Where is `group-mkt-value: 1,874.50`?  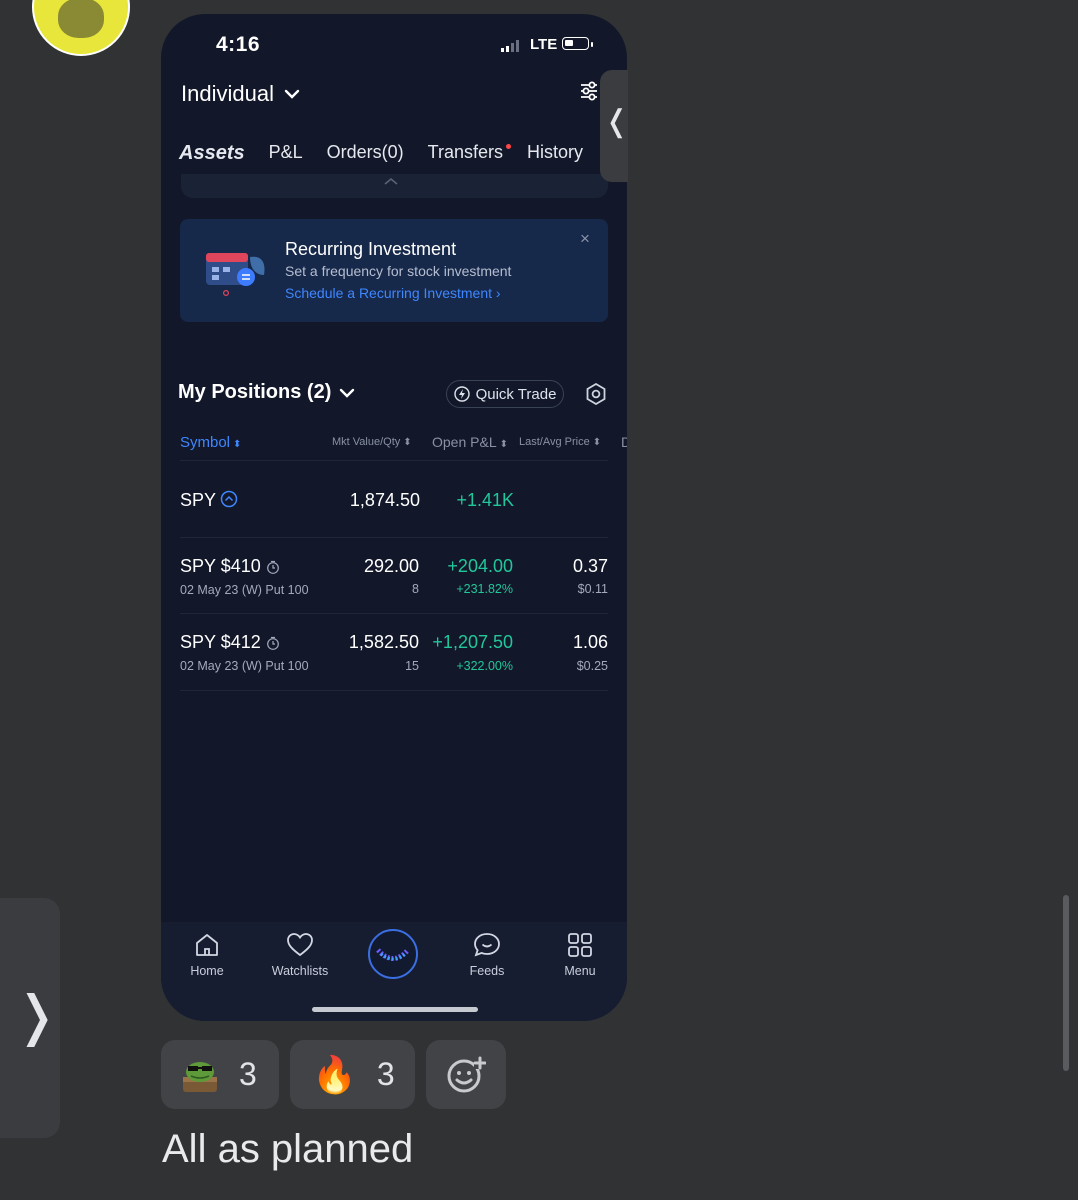 group-mkt-value: 1,874.50 is located at coordinates (384, 500).